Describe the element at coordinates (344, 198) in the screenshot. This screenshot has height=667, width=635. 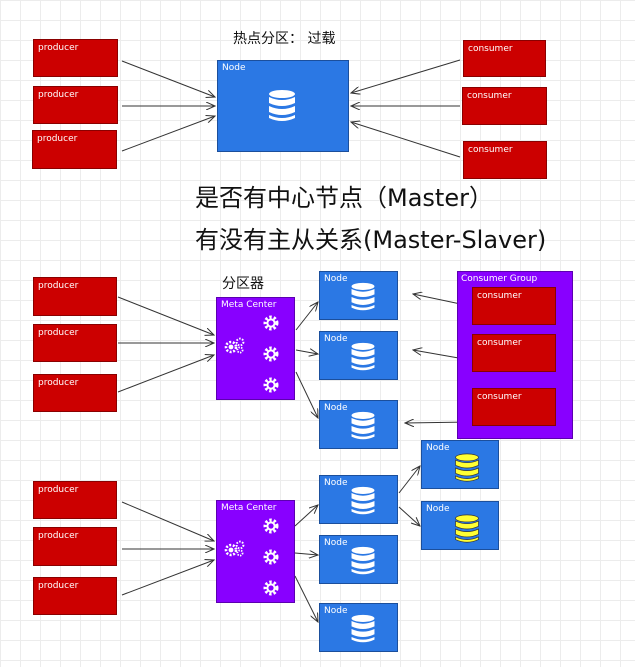
I see `question-master: 是否有中心节点（Master）` at that location.